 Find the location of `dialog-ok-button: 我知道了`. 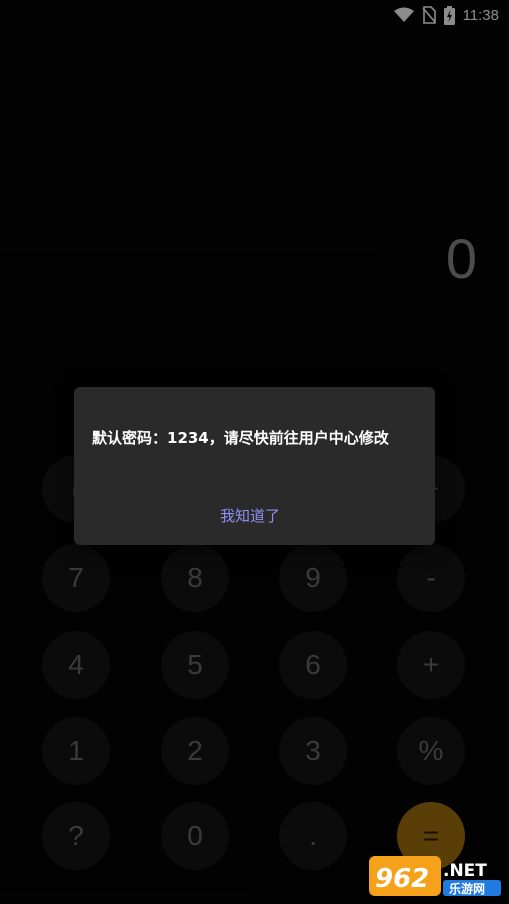

dialog-ok-button: 我知道了 is located at coordinates (250, 515).